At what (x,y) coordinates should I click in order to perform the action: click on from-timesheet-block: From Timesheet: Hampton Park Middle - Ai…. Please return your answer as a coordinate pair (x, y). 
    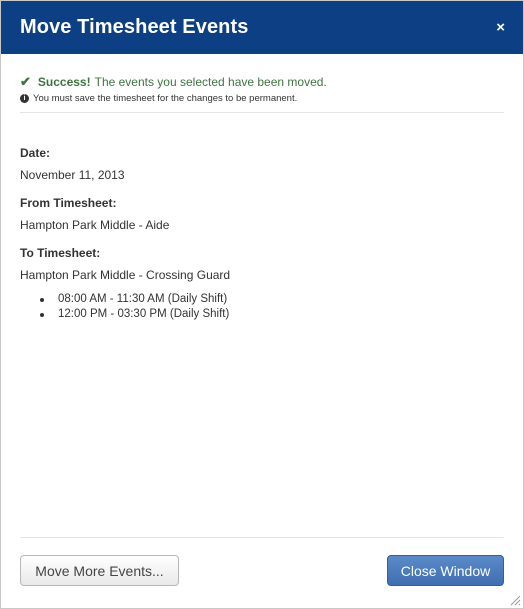
    Looking at the image, I should click on (262, 214).